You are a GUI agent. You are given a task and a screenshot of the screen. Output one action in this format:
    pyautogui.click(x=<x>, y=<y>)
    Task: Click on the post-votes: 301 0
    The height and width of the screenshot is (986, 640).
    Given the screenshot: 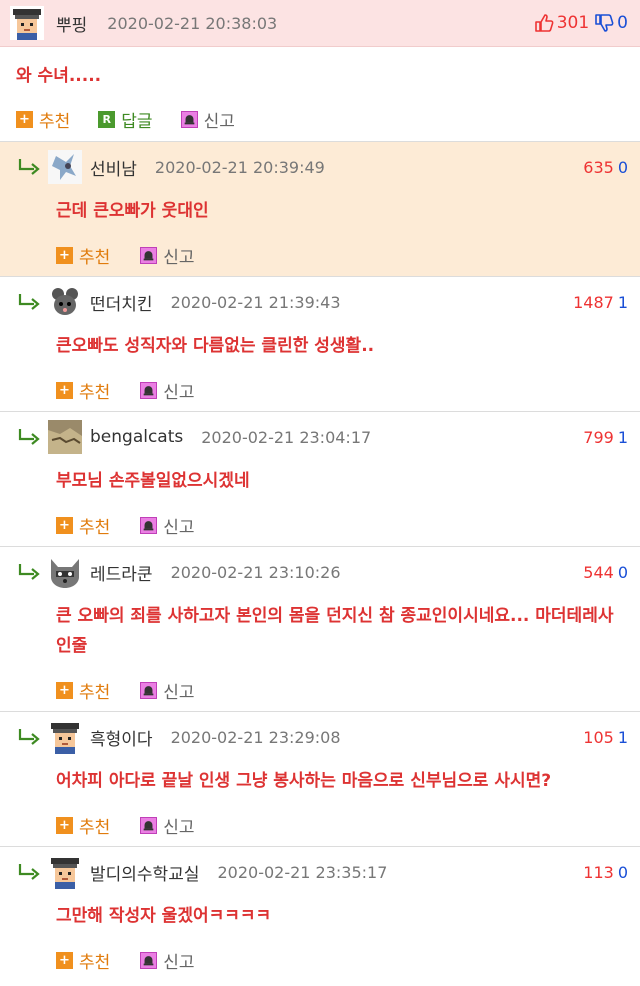 What is the action you would take?
    pyautogui.click(x=581, y=23)
    